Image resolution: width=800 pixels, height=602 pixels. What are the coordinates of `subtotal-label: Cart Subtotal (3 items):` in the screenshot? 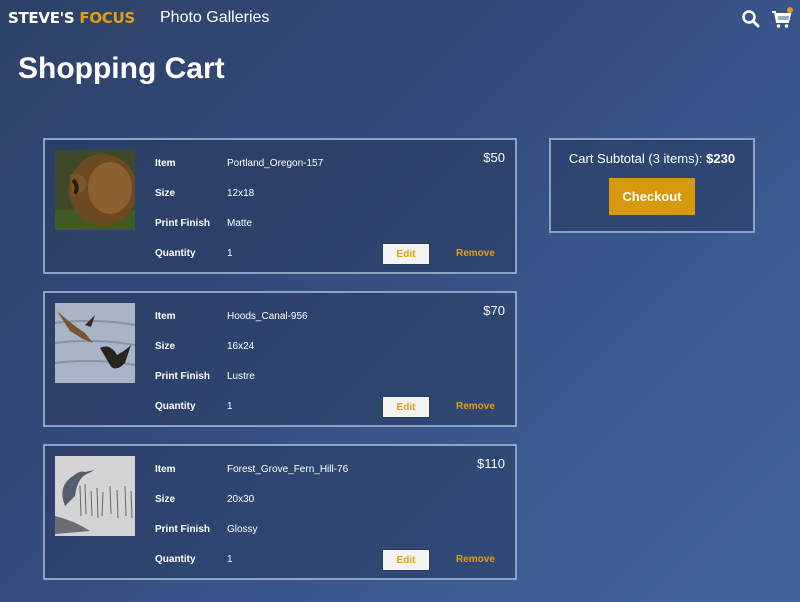 It's located at (635, 158).